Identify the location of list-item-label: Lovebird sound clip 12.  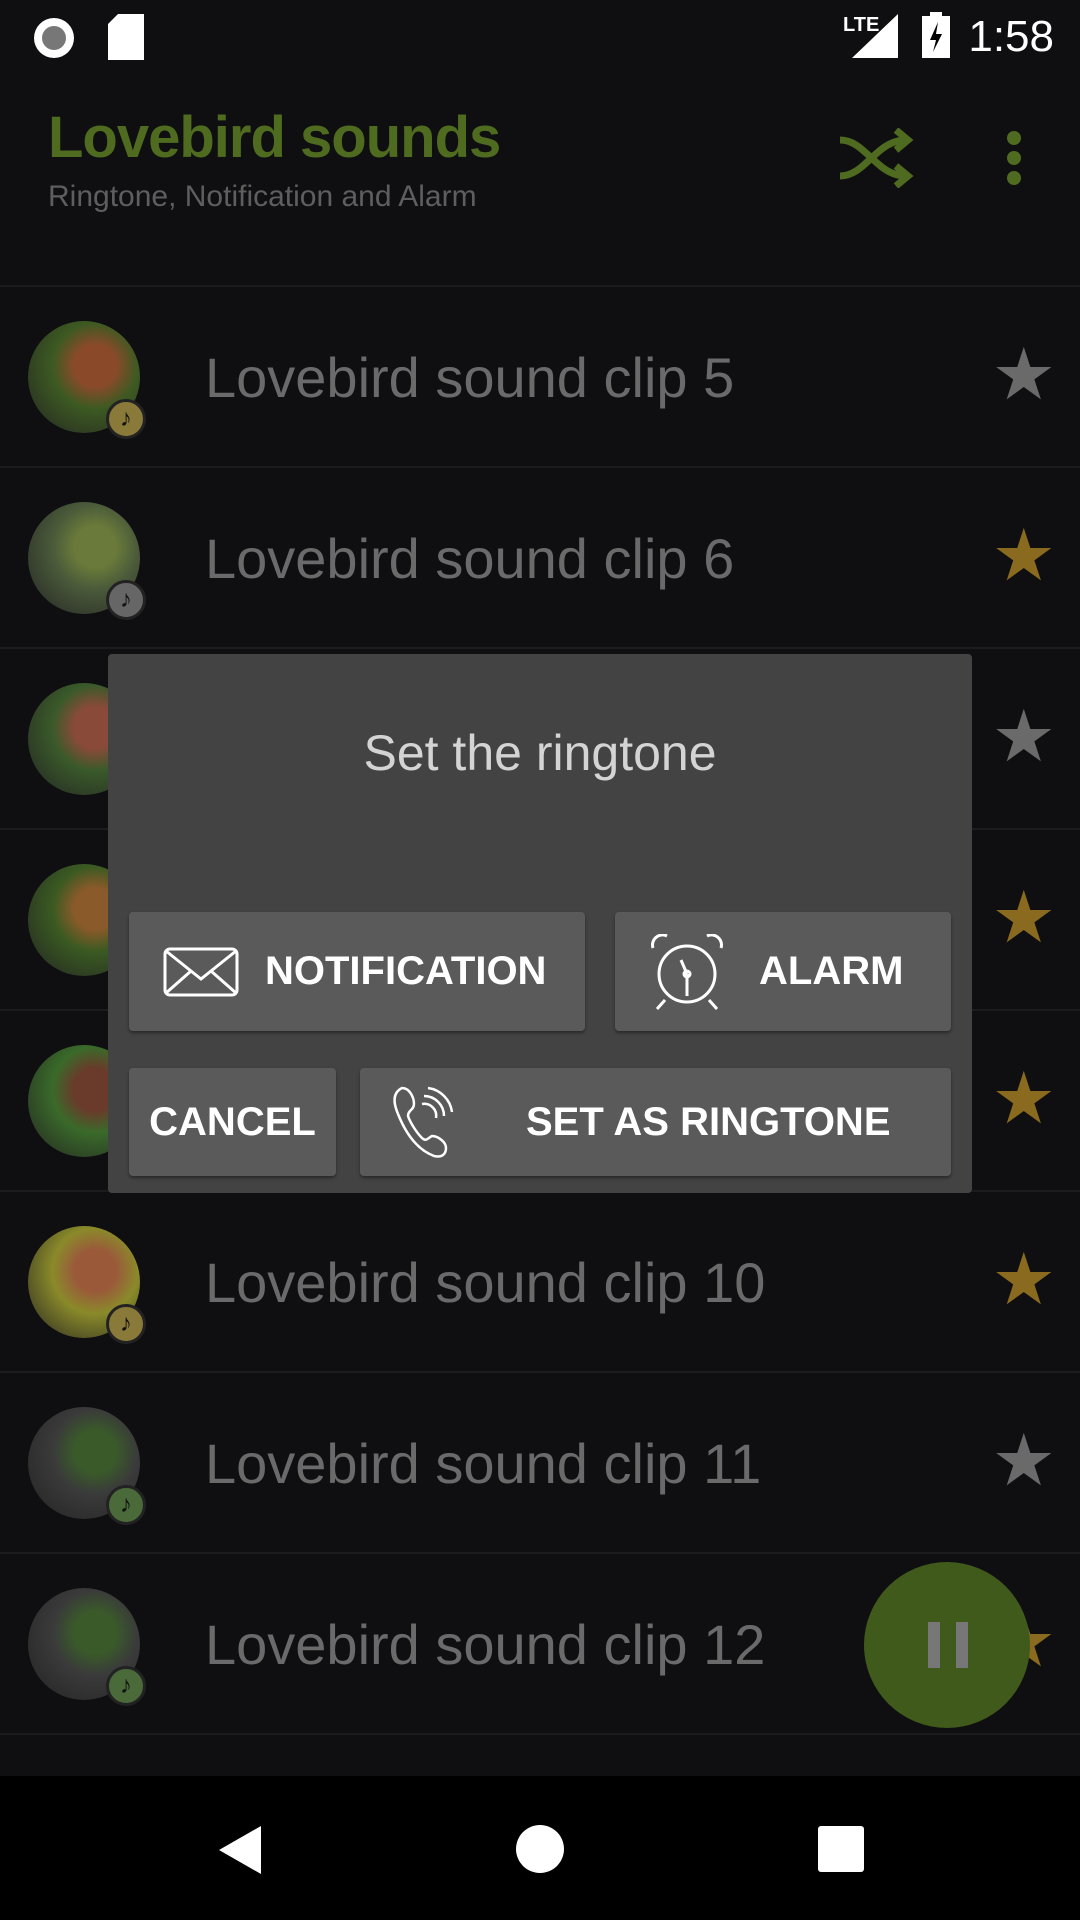
(485, 1644).